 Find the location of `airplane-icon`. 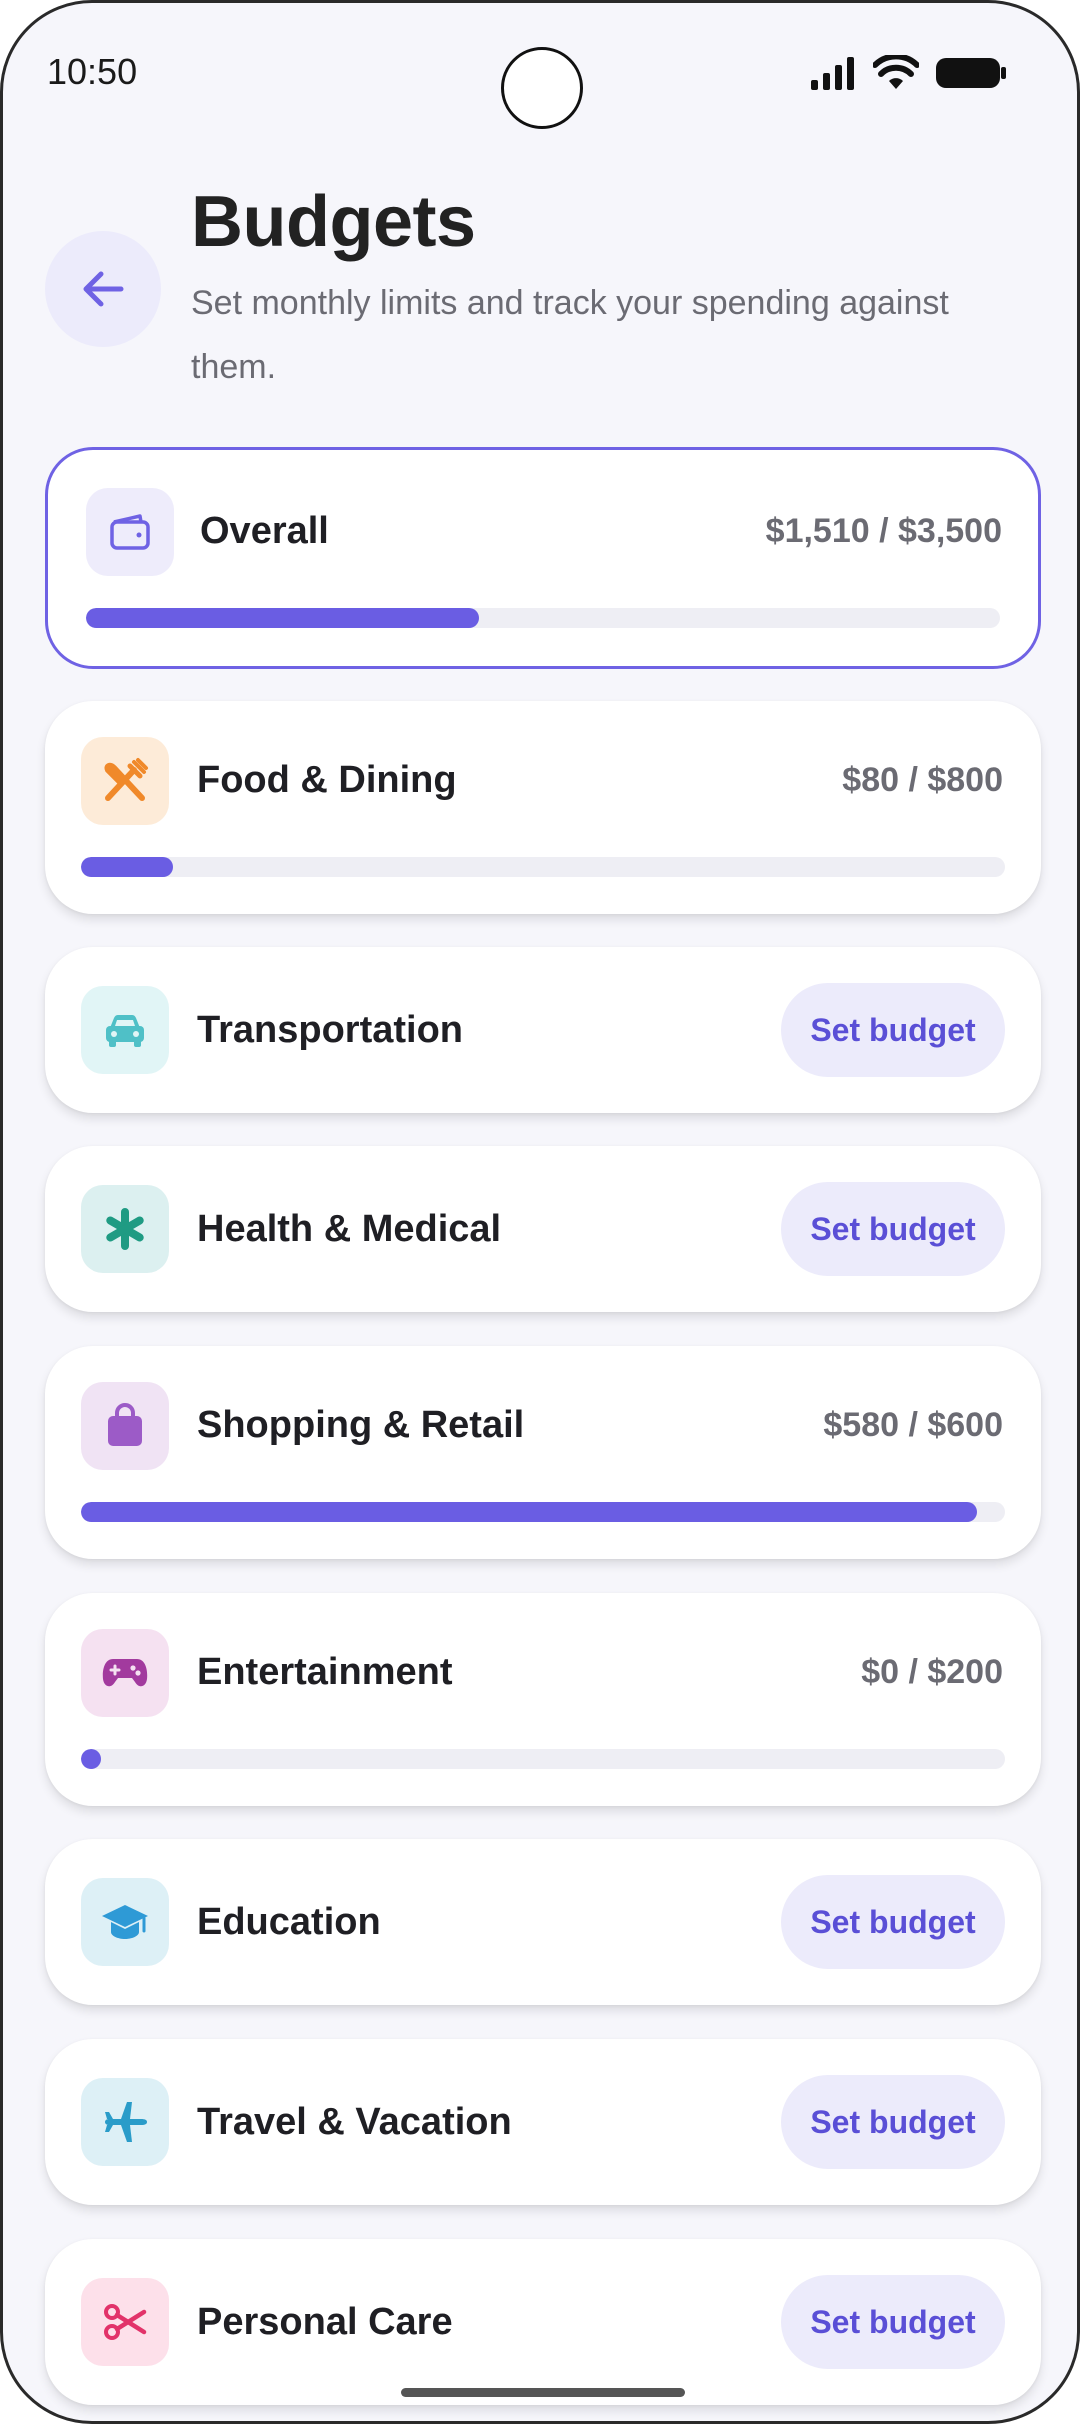

airplane-icon is located at coordinates (126, 2122).